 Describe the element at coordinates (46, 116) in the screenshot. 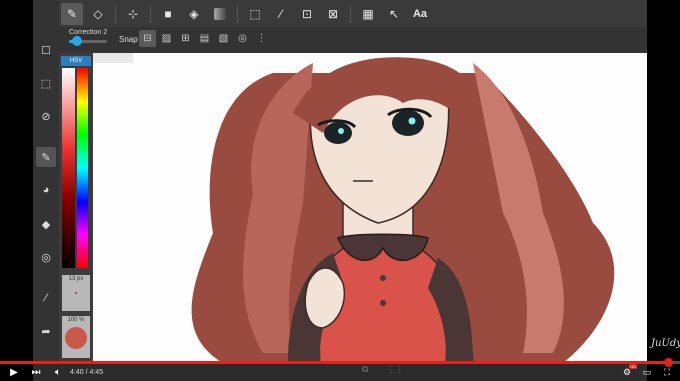

I see `rotate-icon: ⊘` at that location.